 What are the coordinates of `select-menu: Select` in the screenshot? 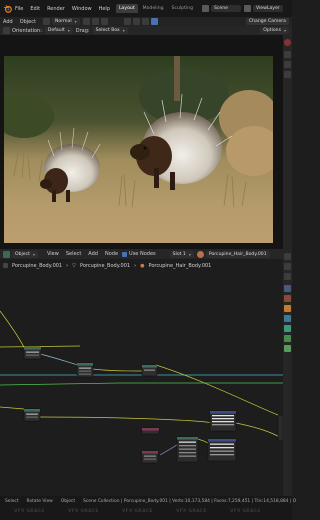 It's located at (73, 254).